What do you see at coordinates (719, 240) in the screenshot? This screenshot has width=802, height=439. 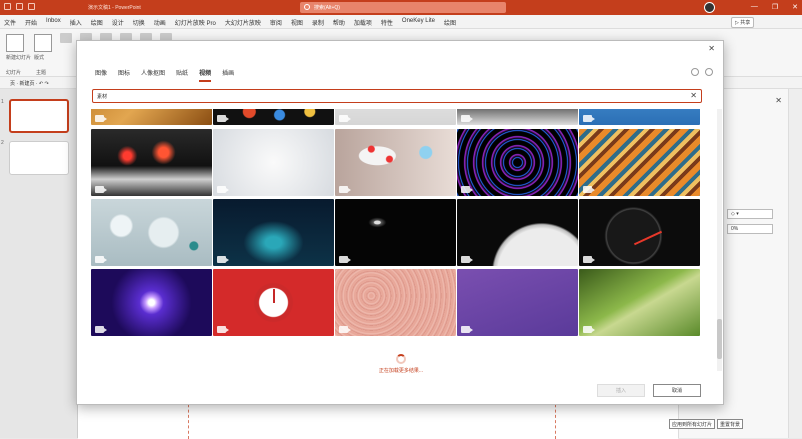 I see `media-scrollbar` at bounding box center [719, 240].